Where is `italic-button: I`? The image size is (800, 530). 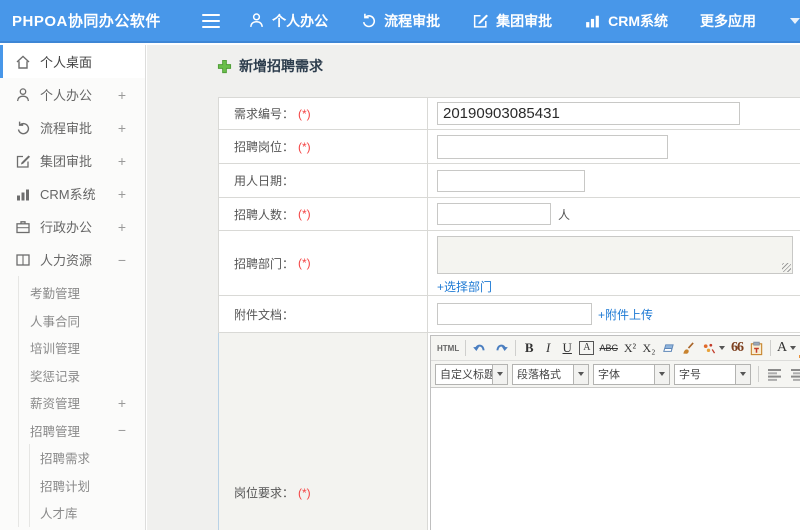 italic-button: I is located at coordinates (548, 348).